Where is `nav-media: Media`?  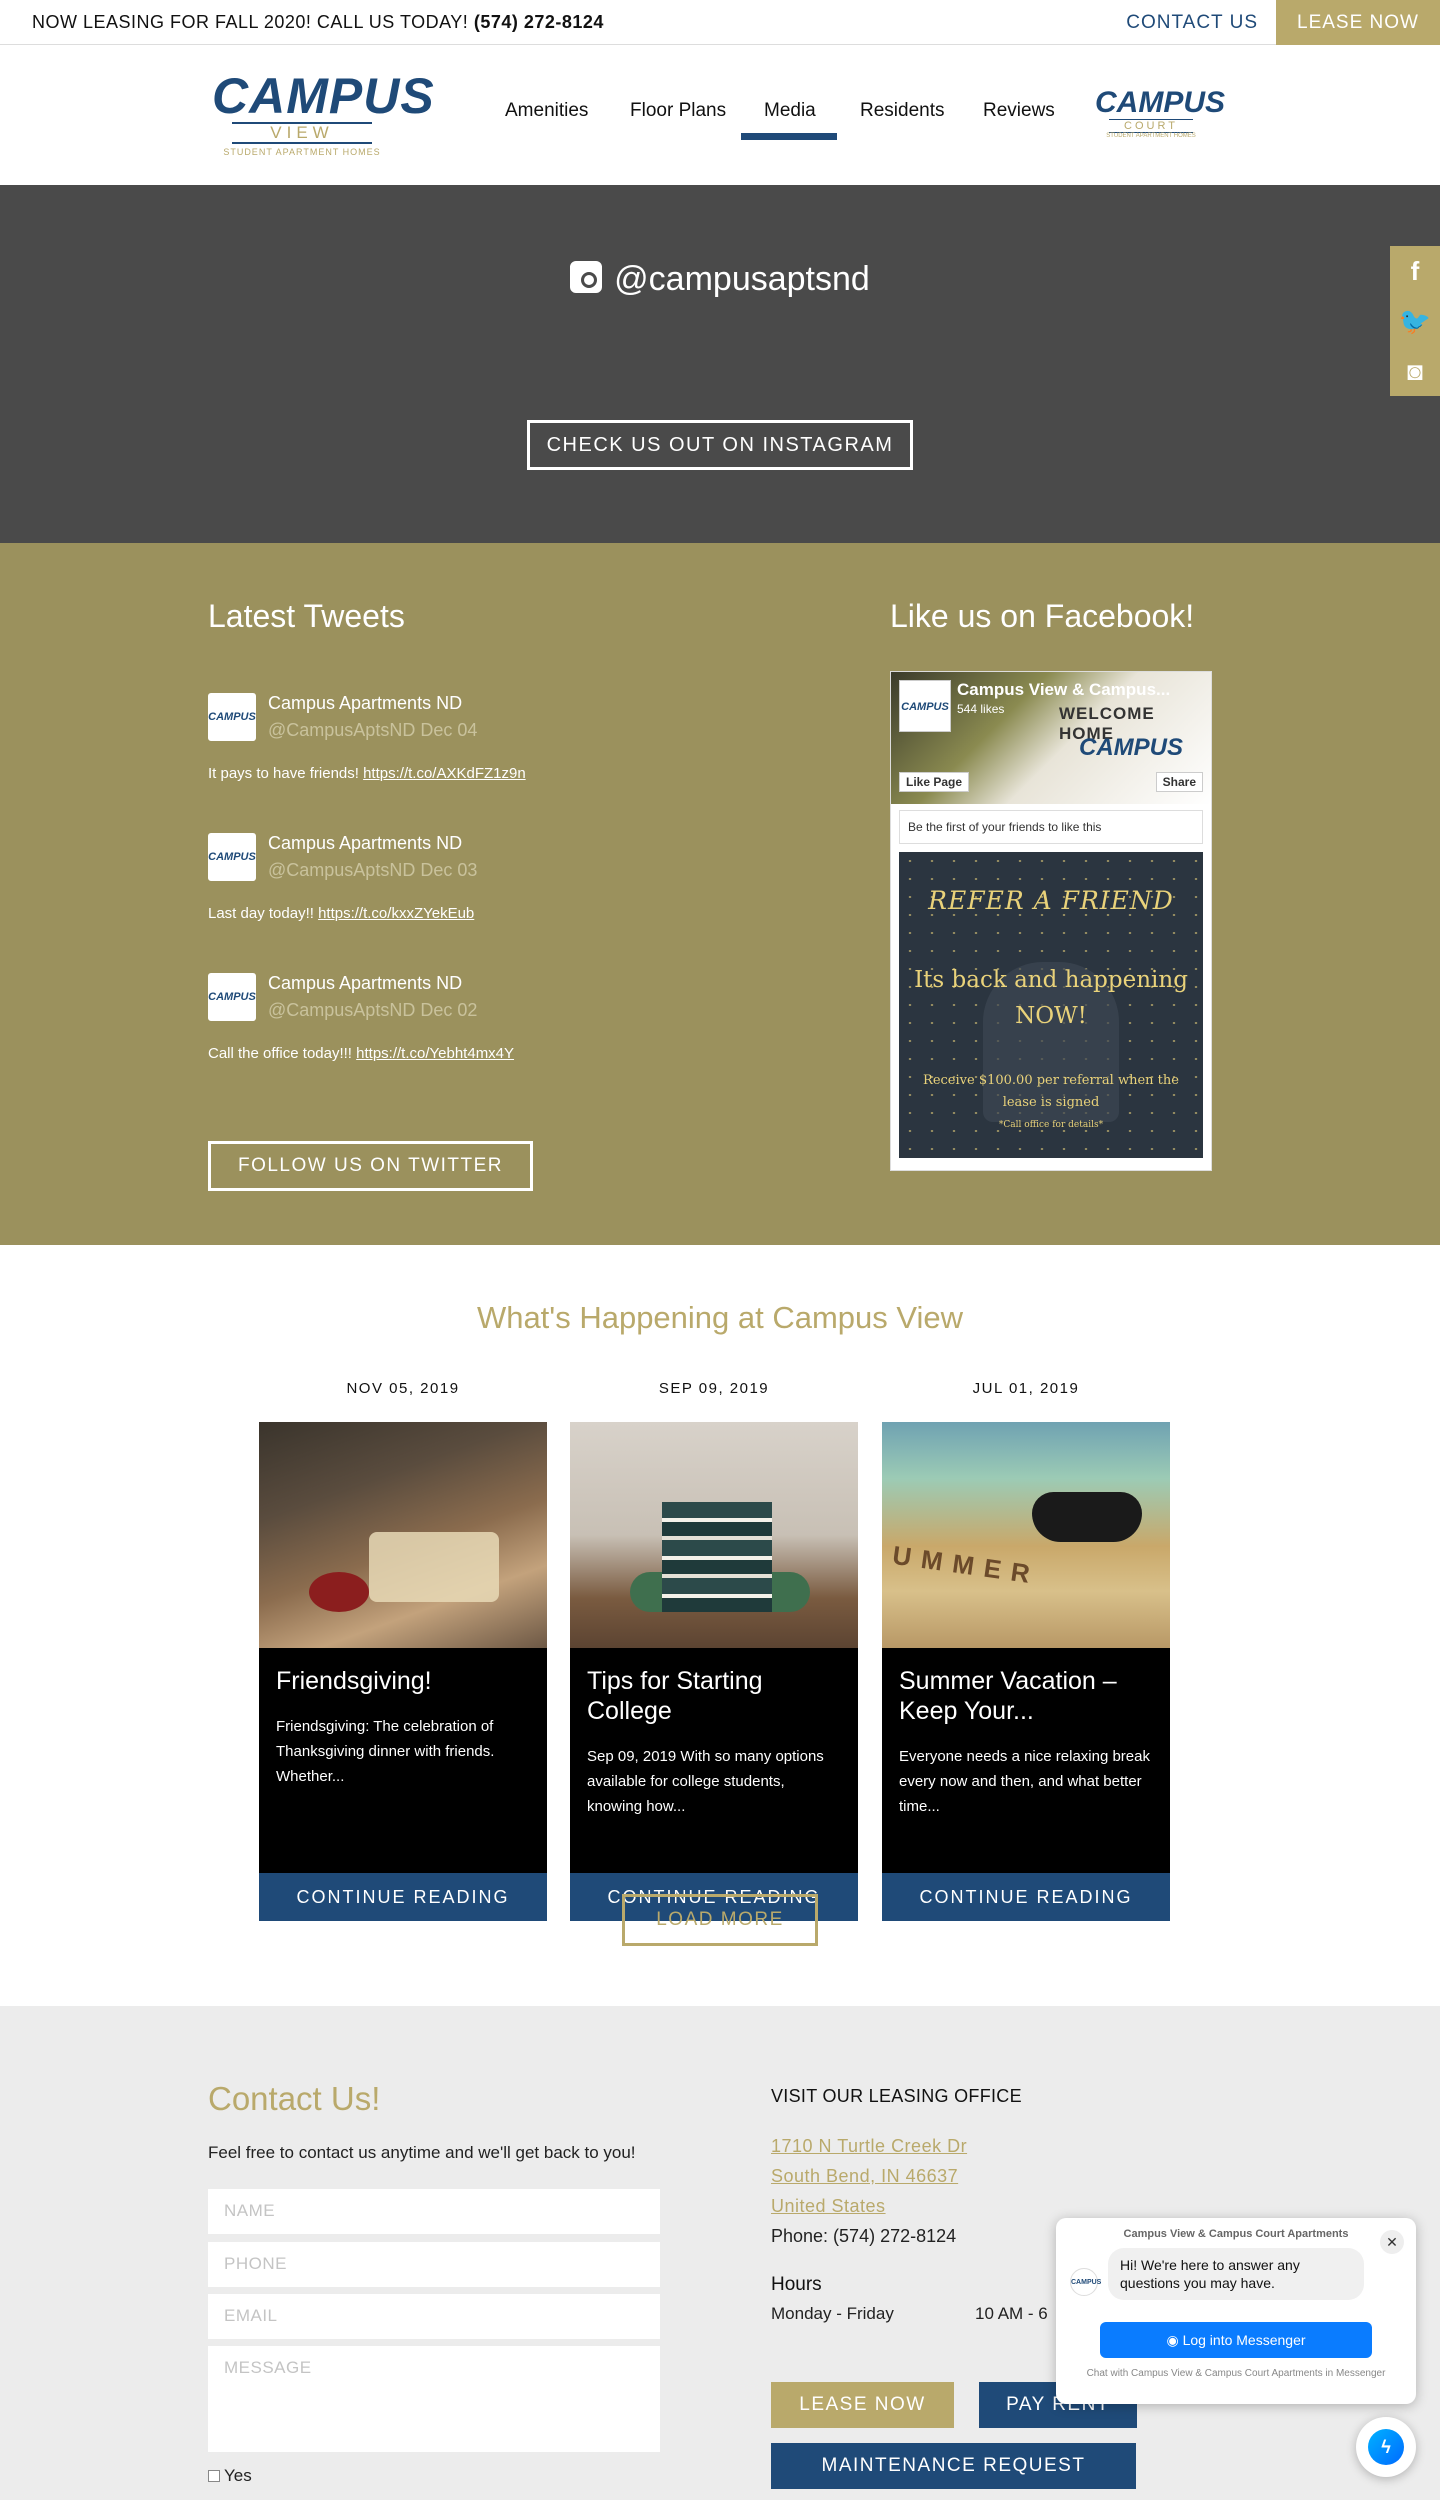 nav-media: Media is located at coordinates (790, 111).